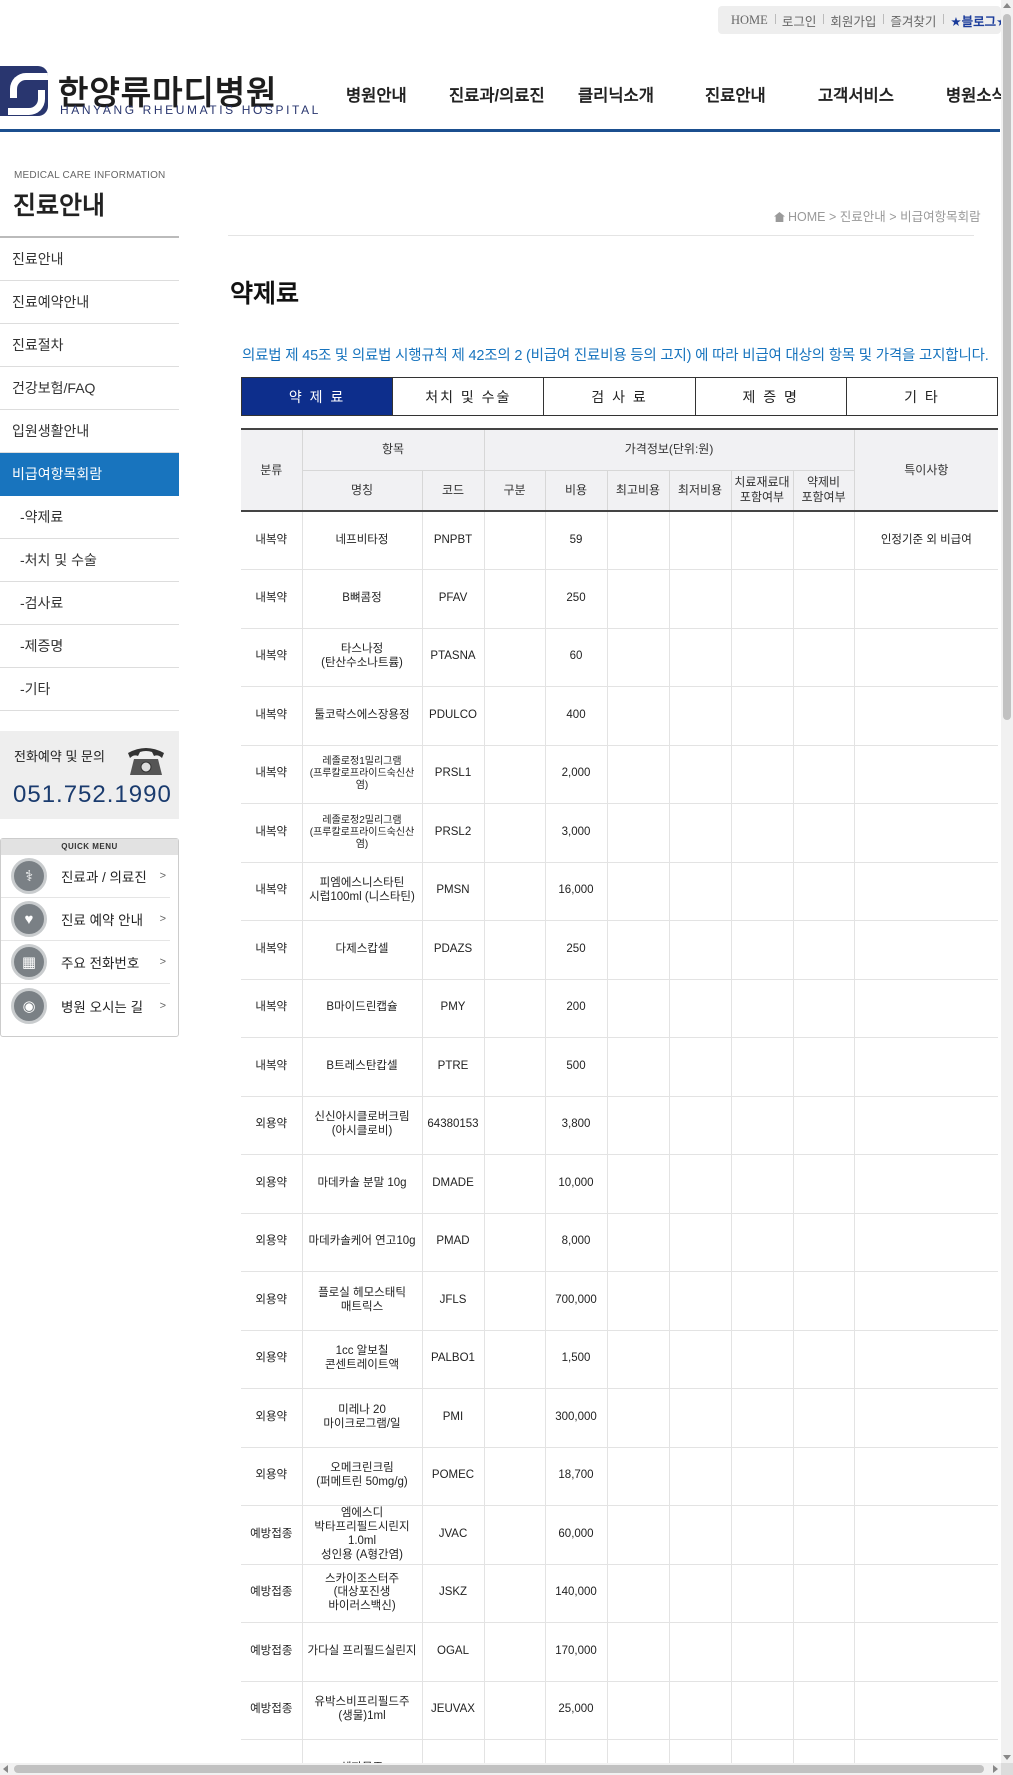 The width and height of the screenshot is (1013, 1775). I want to click on cell-notes: 인정기준 외 비급여, so click(926, 540).